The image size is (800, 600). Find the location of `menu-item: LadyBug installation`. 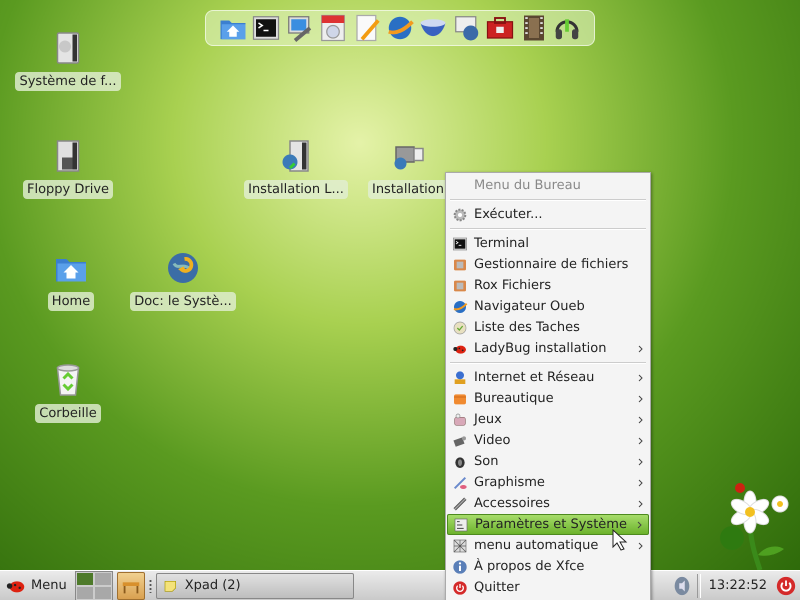

menu-item: LadyBug installation is located at coordinates (548, 348).